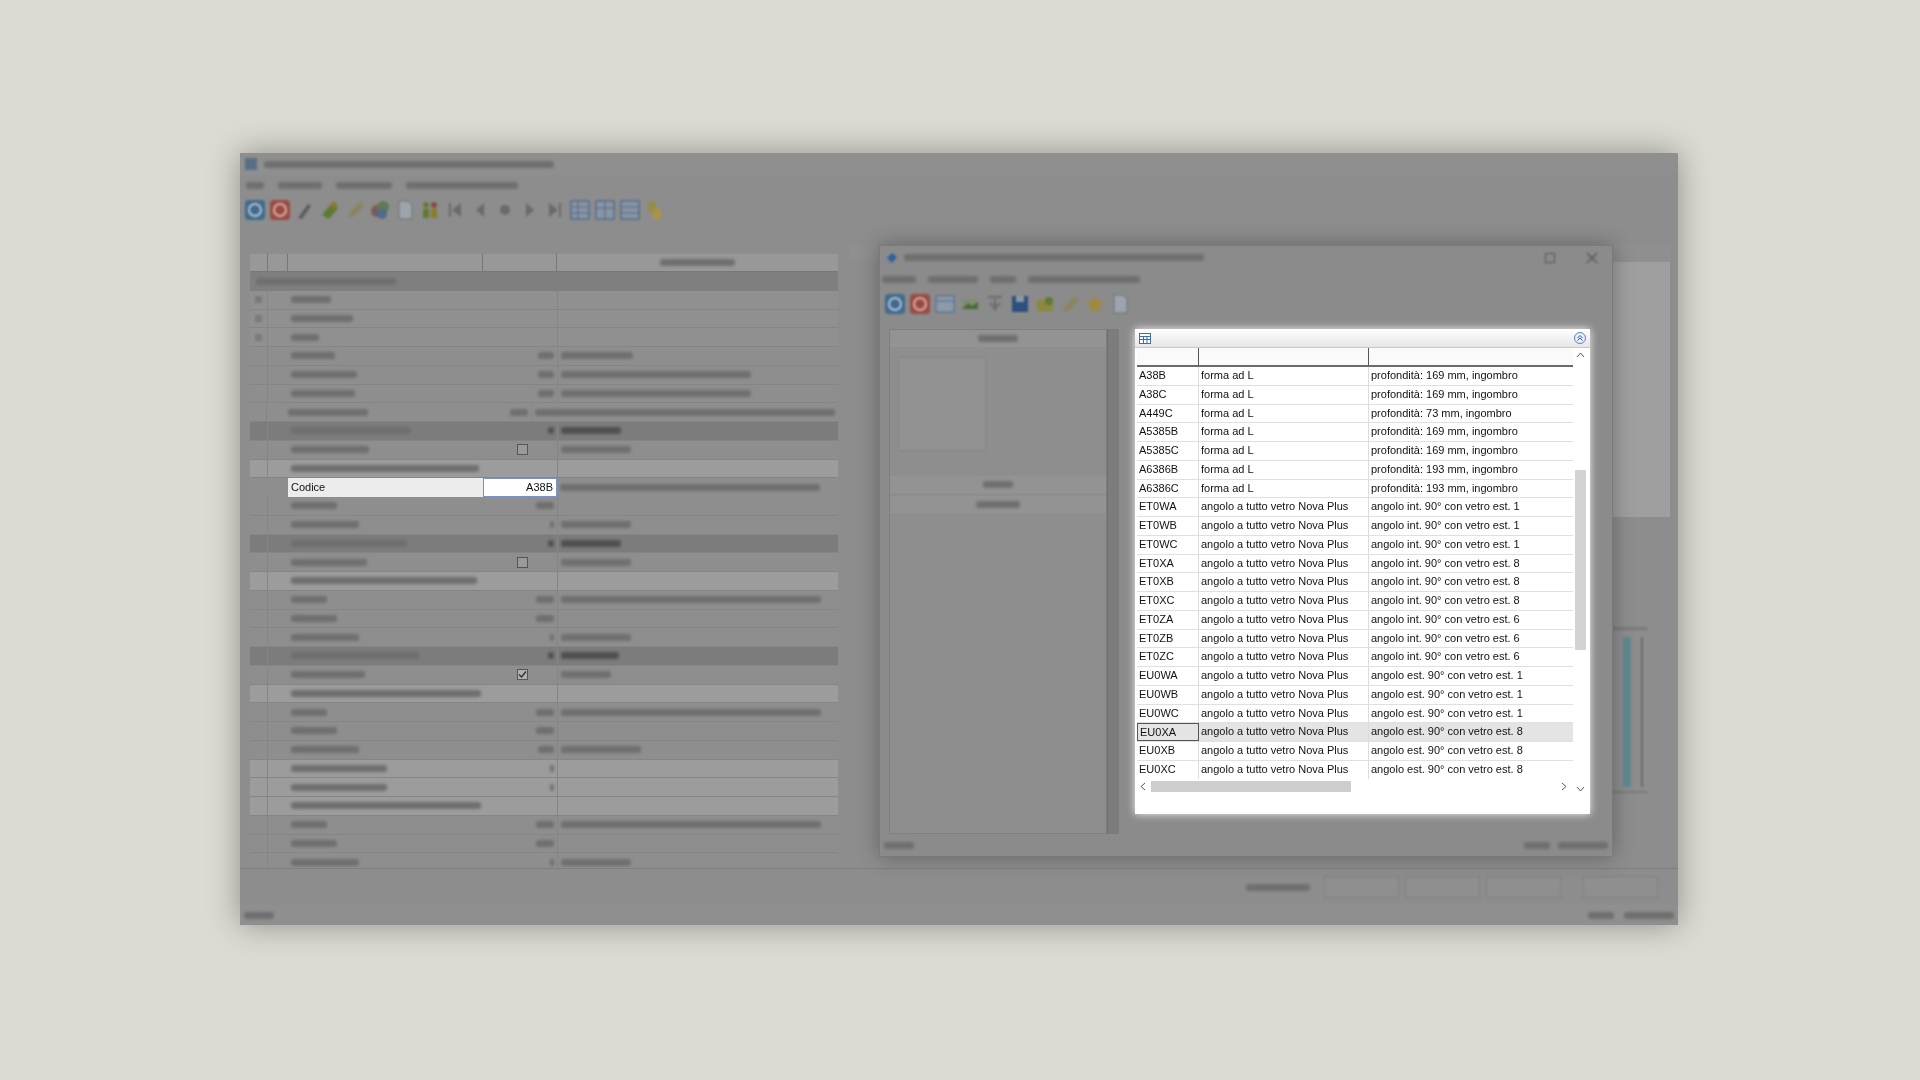 This screenshot has width=1920, height=1080. I want to click on collapse-icon, so click(1580, 338).